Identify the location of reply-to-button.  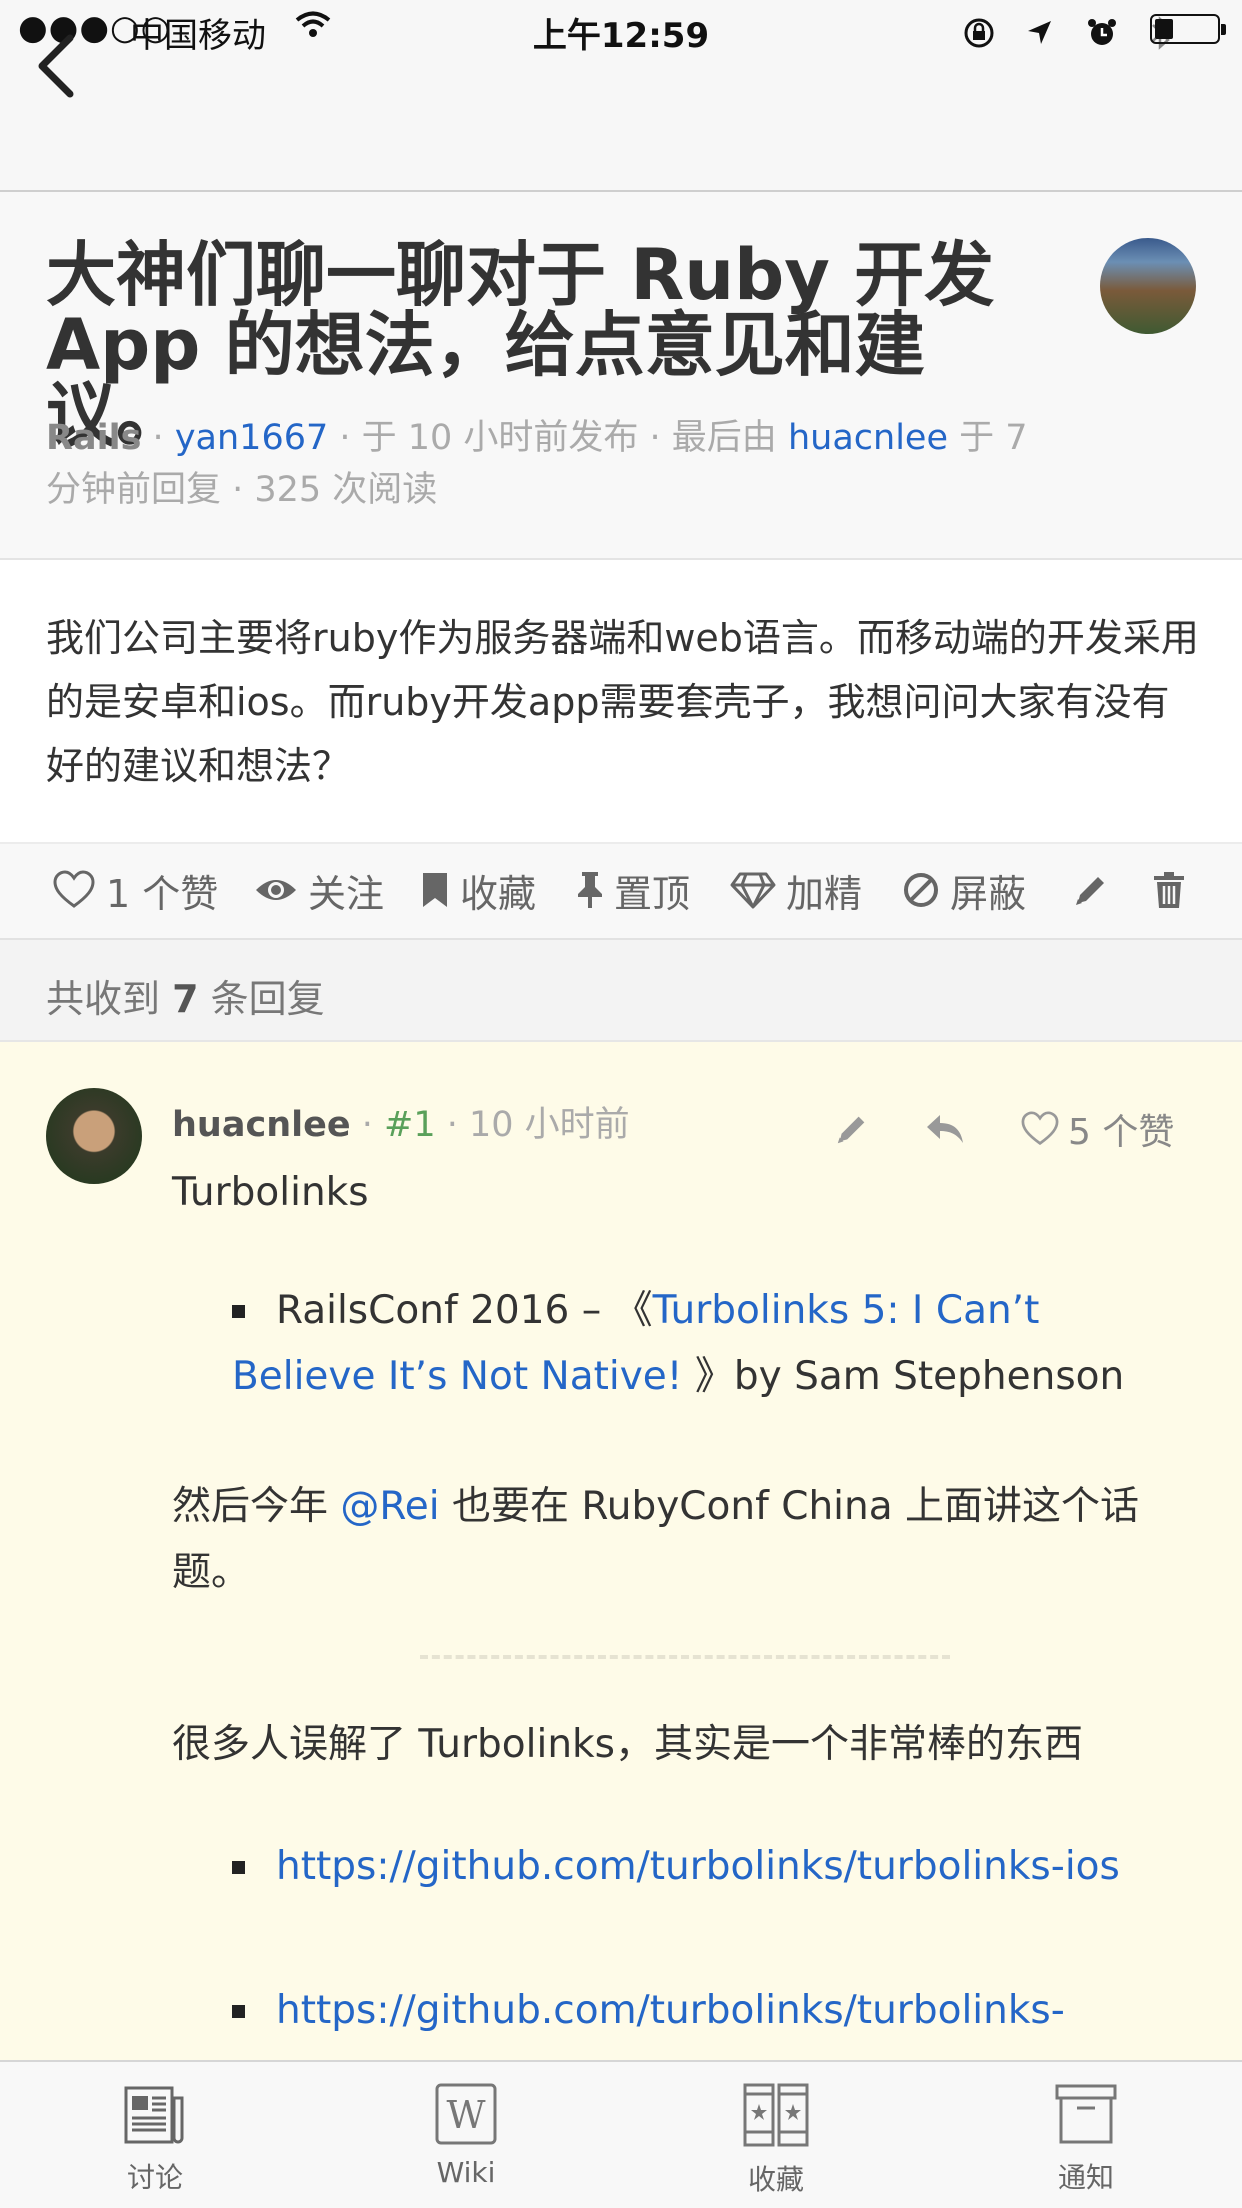
(945, 1129).